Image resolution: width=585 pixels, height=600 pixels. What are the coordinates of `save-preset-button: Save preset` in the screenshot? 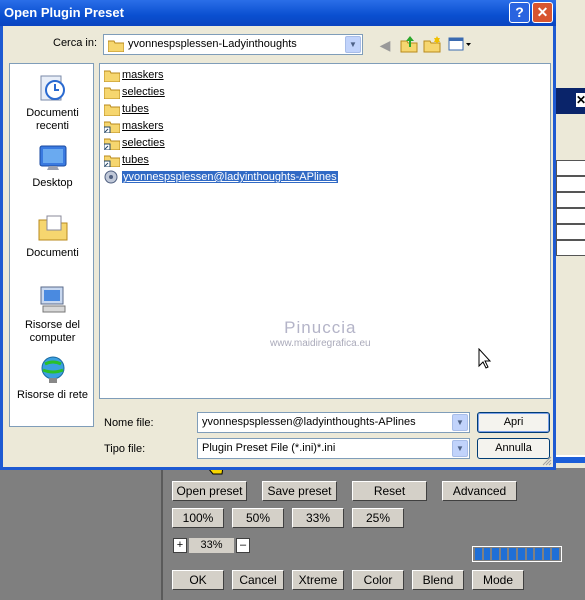 It's located at (299, 491).